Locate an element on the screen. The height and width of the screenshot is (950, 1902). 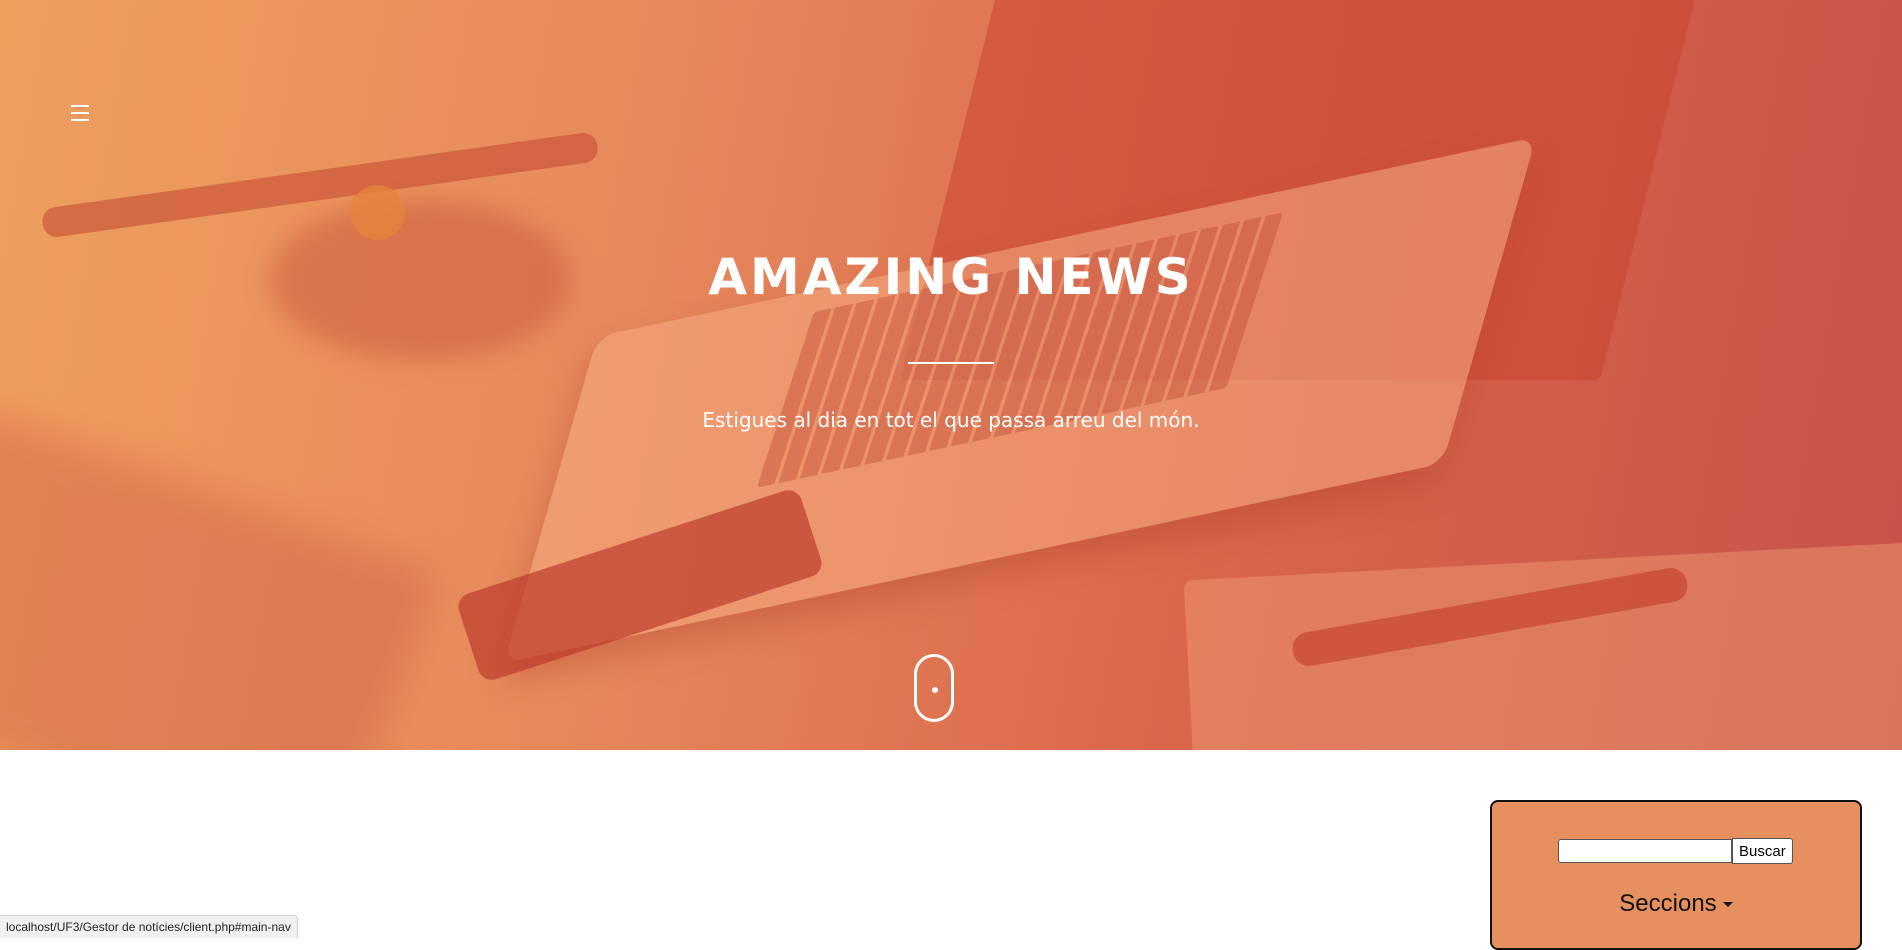
mouse-scroll-dot is located at coordinates (935, 690).